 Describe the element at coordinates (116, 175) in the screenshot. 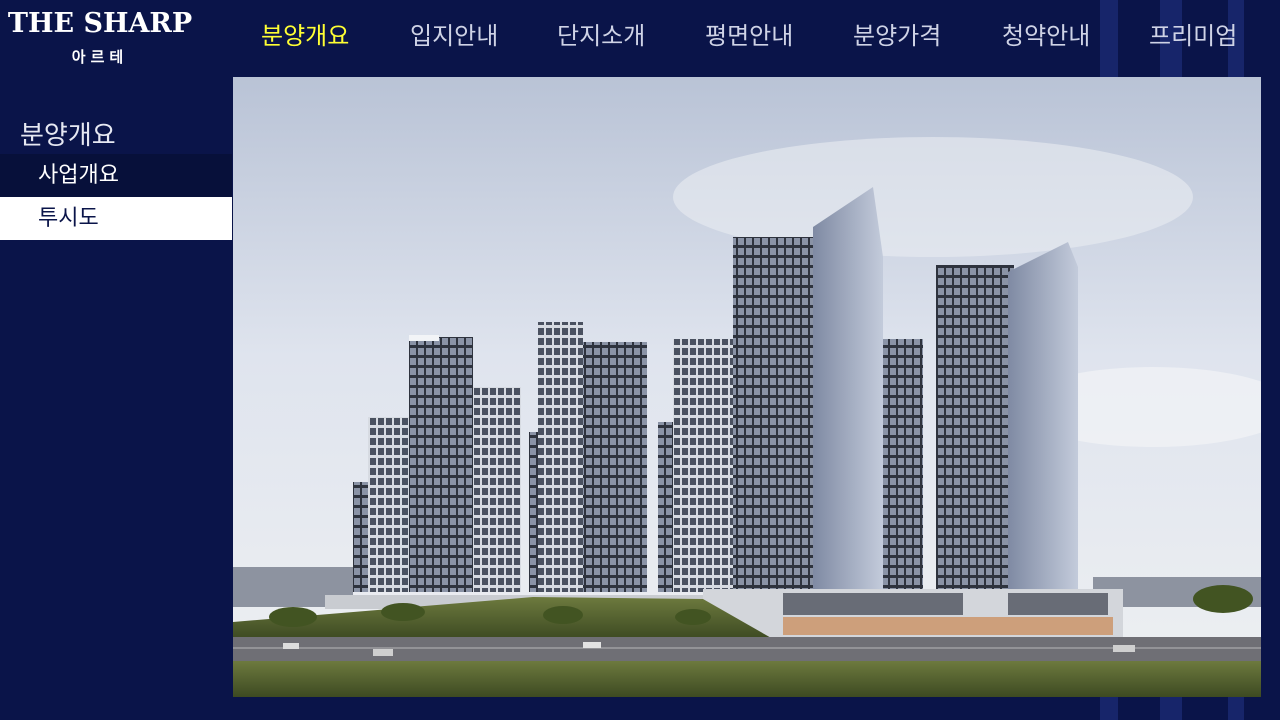

I see `sidebar-item-business-overview: 사업개요` at that location.